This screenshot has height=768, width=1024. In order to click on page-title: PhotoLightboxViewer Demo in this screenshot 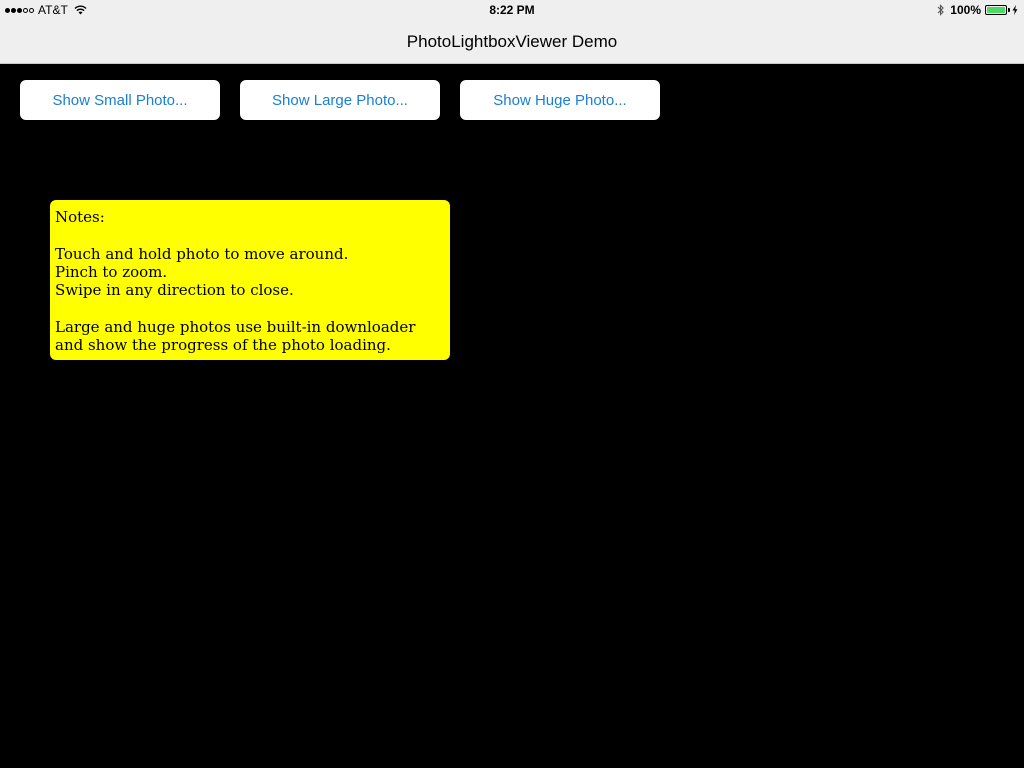, I will do `click(512, 41)`.